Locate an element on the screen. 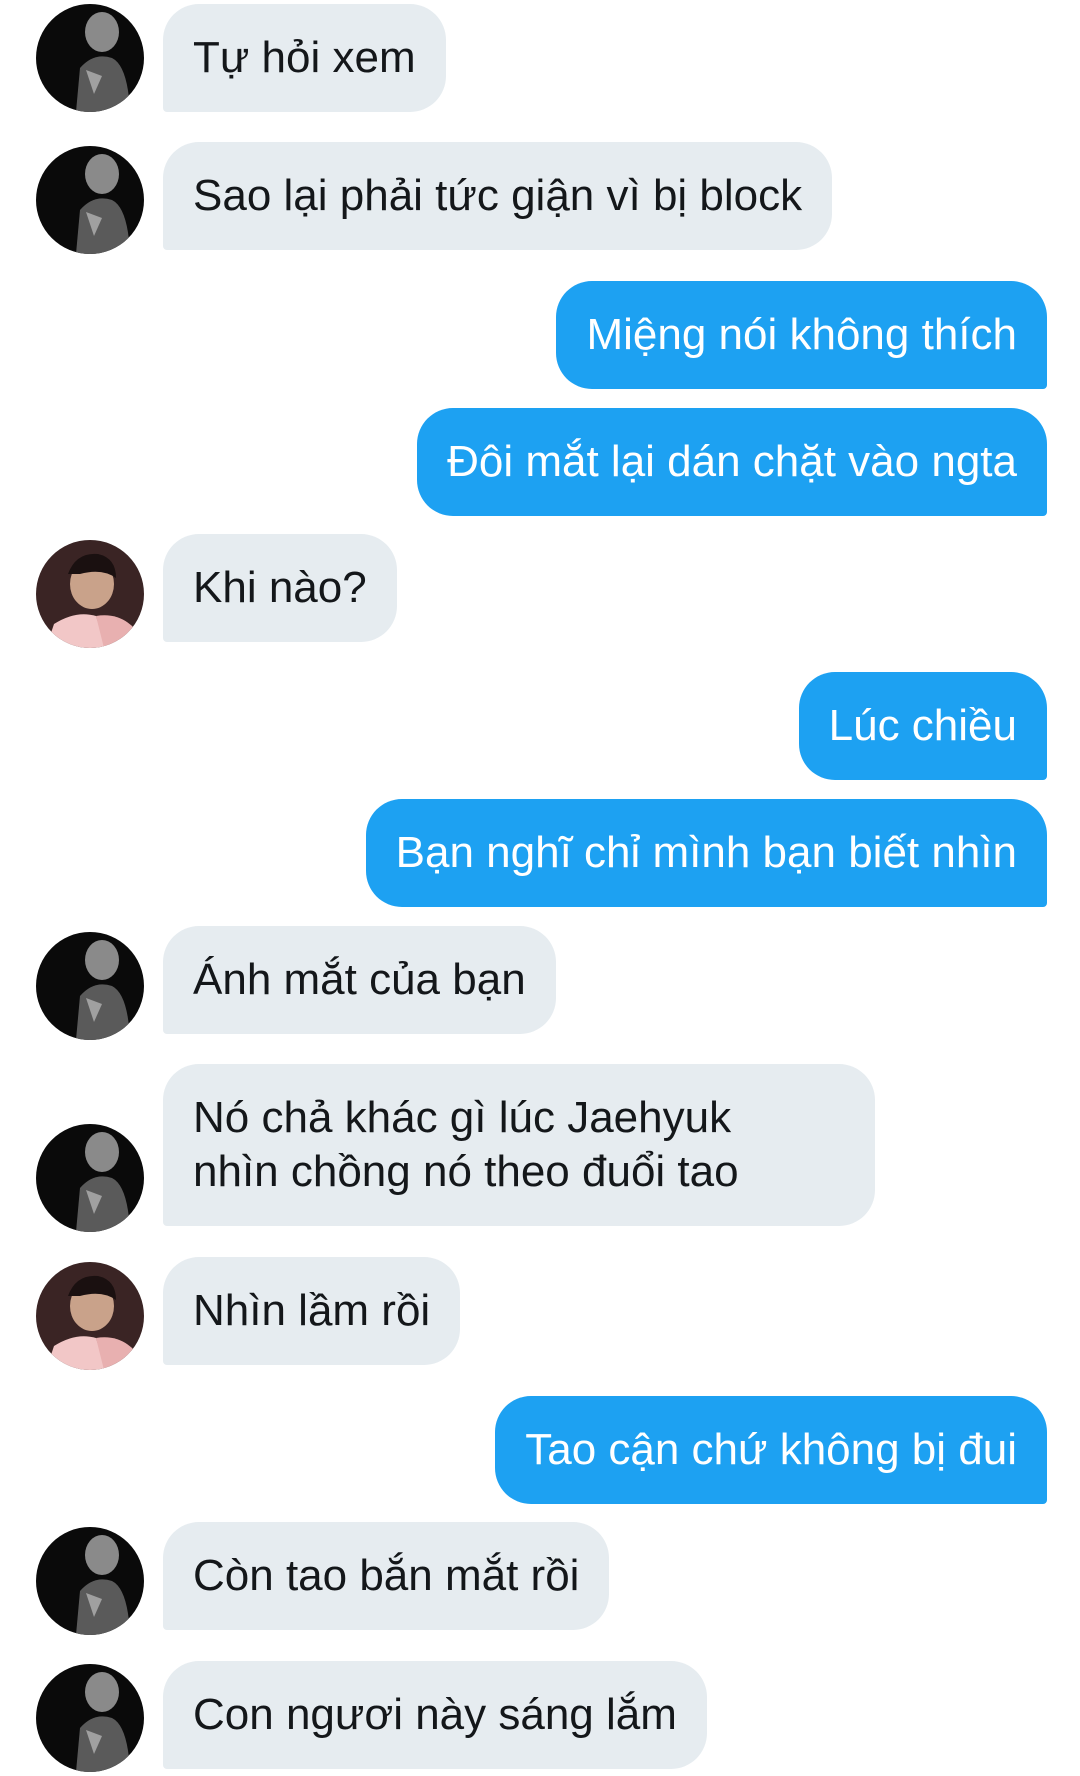  message-line: Nó chả khác gì lúc Jaehyuk is located at coordinates (462, 1117).